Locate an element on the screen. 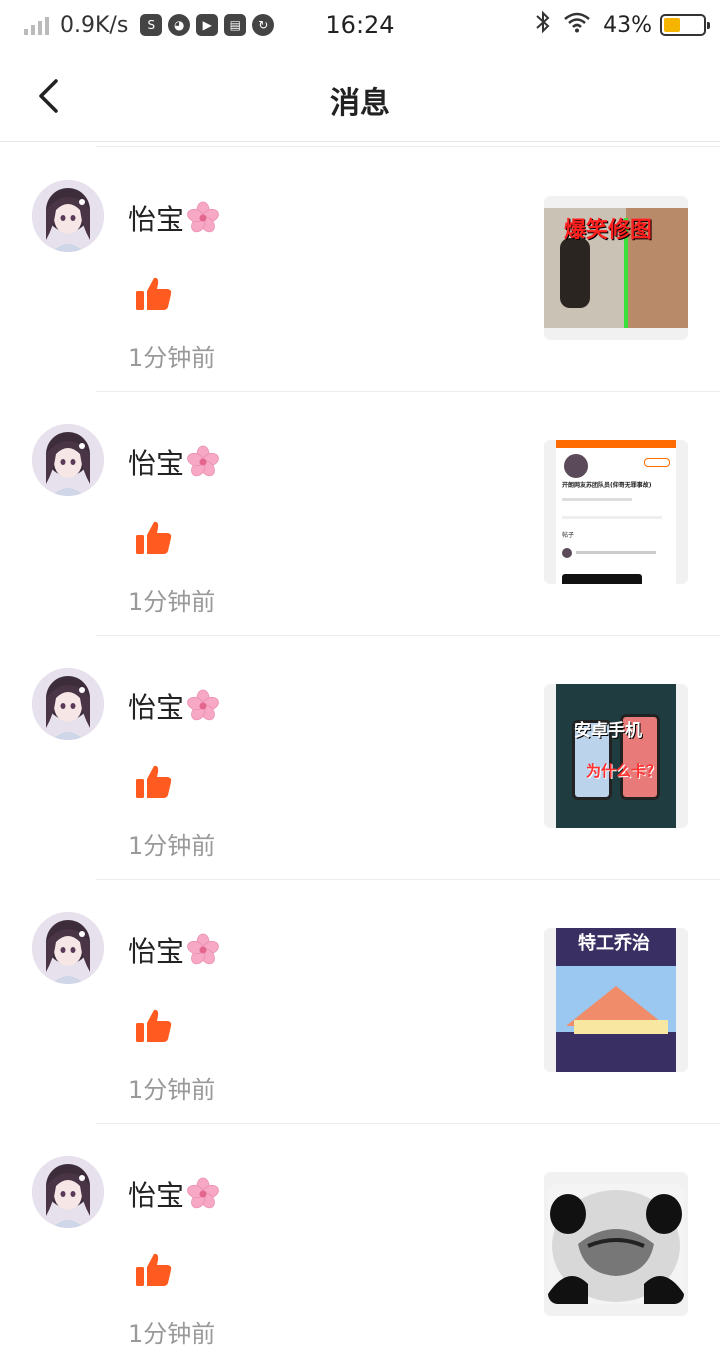 This screenshot has height=1356, width=720. post-thumbnail is located at coordinates (616, 1244).